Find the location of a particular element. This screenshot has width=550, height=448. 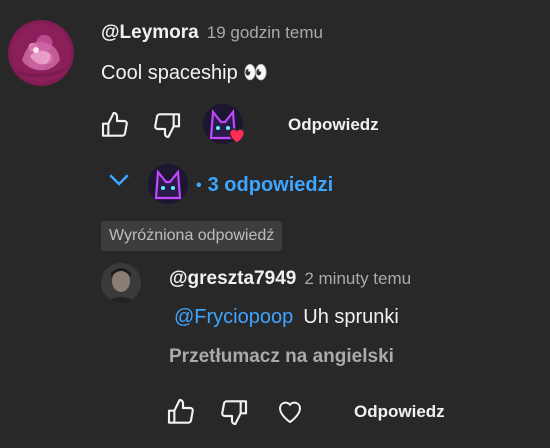

like-button is located at coordinates (115, 125).